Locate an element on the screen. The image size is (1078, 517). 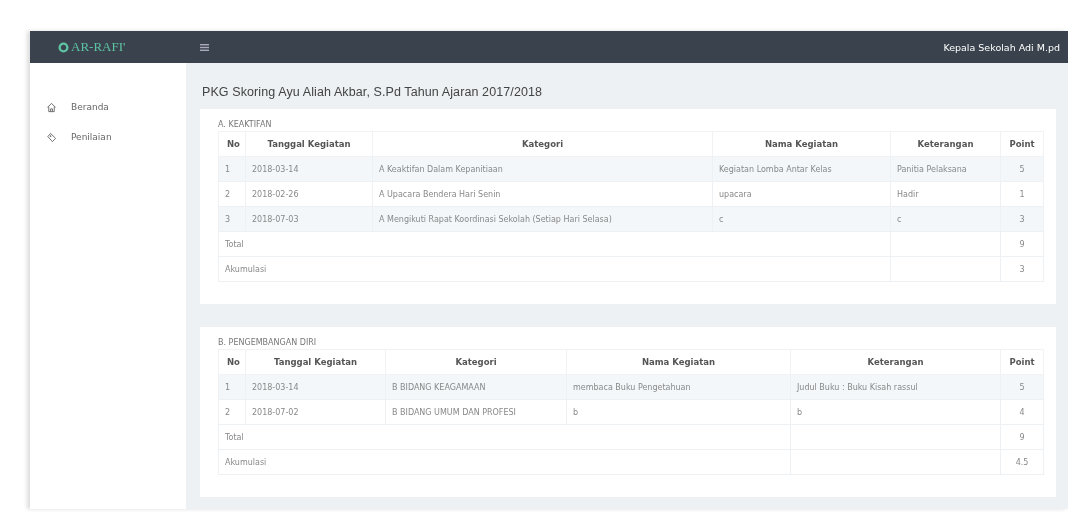
table-cell: Panitia Pelaksana is located at coordinates (945, 169).